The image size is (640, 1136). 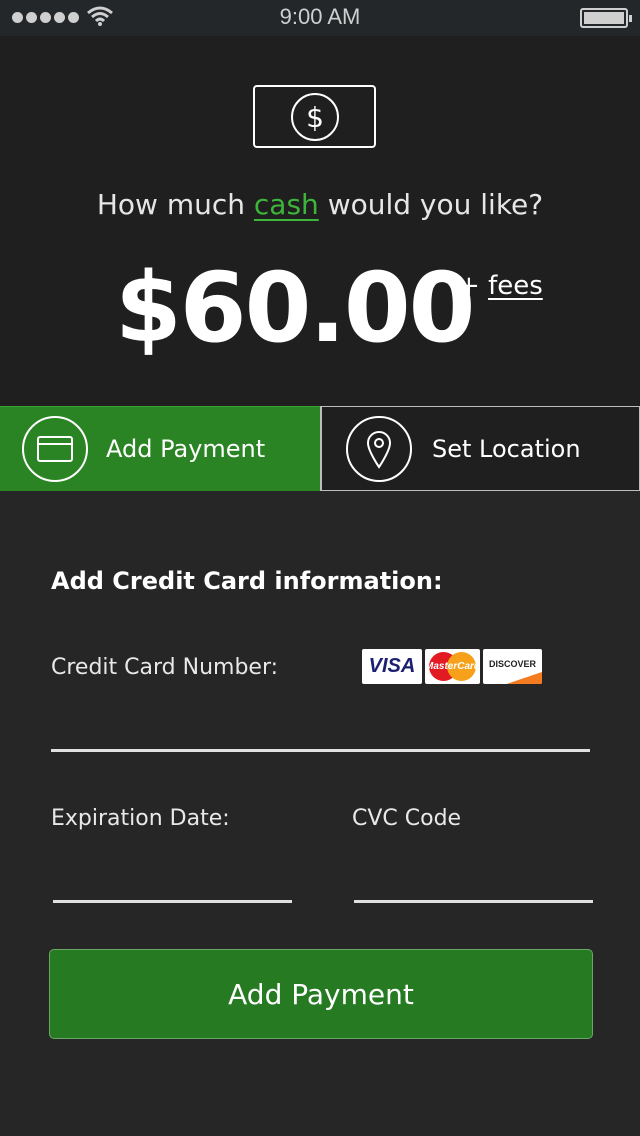 What do you see at coordinates (473, 876) in the screenshot?
I see `cvc-input` at bounding box center [473, 876].